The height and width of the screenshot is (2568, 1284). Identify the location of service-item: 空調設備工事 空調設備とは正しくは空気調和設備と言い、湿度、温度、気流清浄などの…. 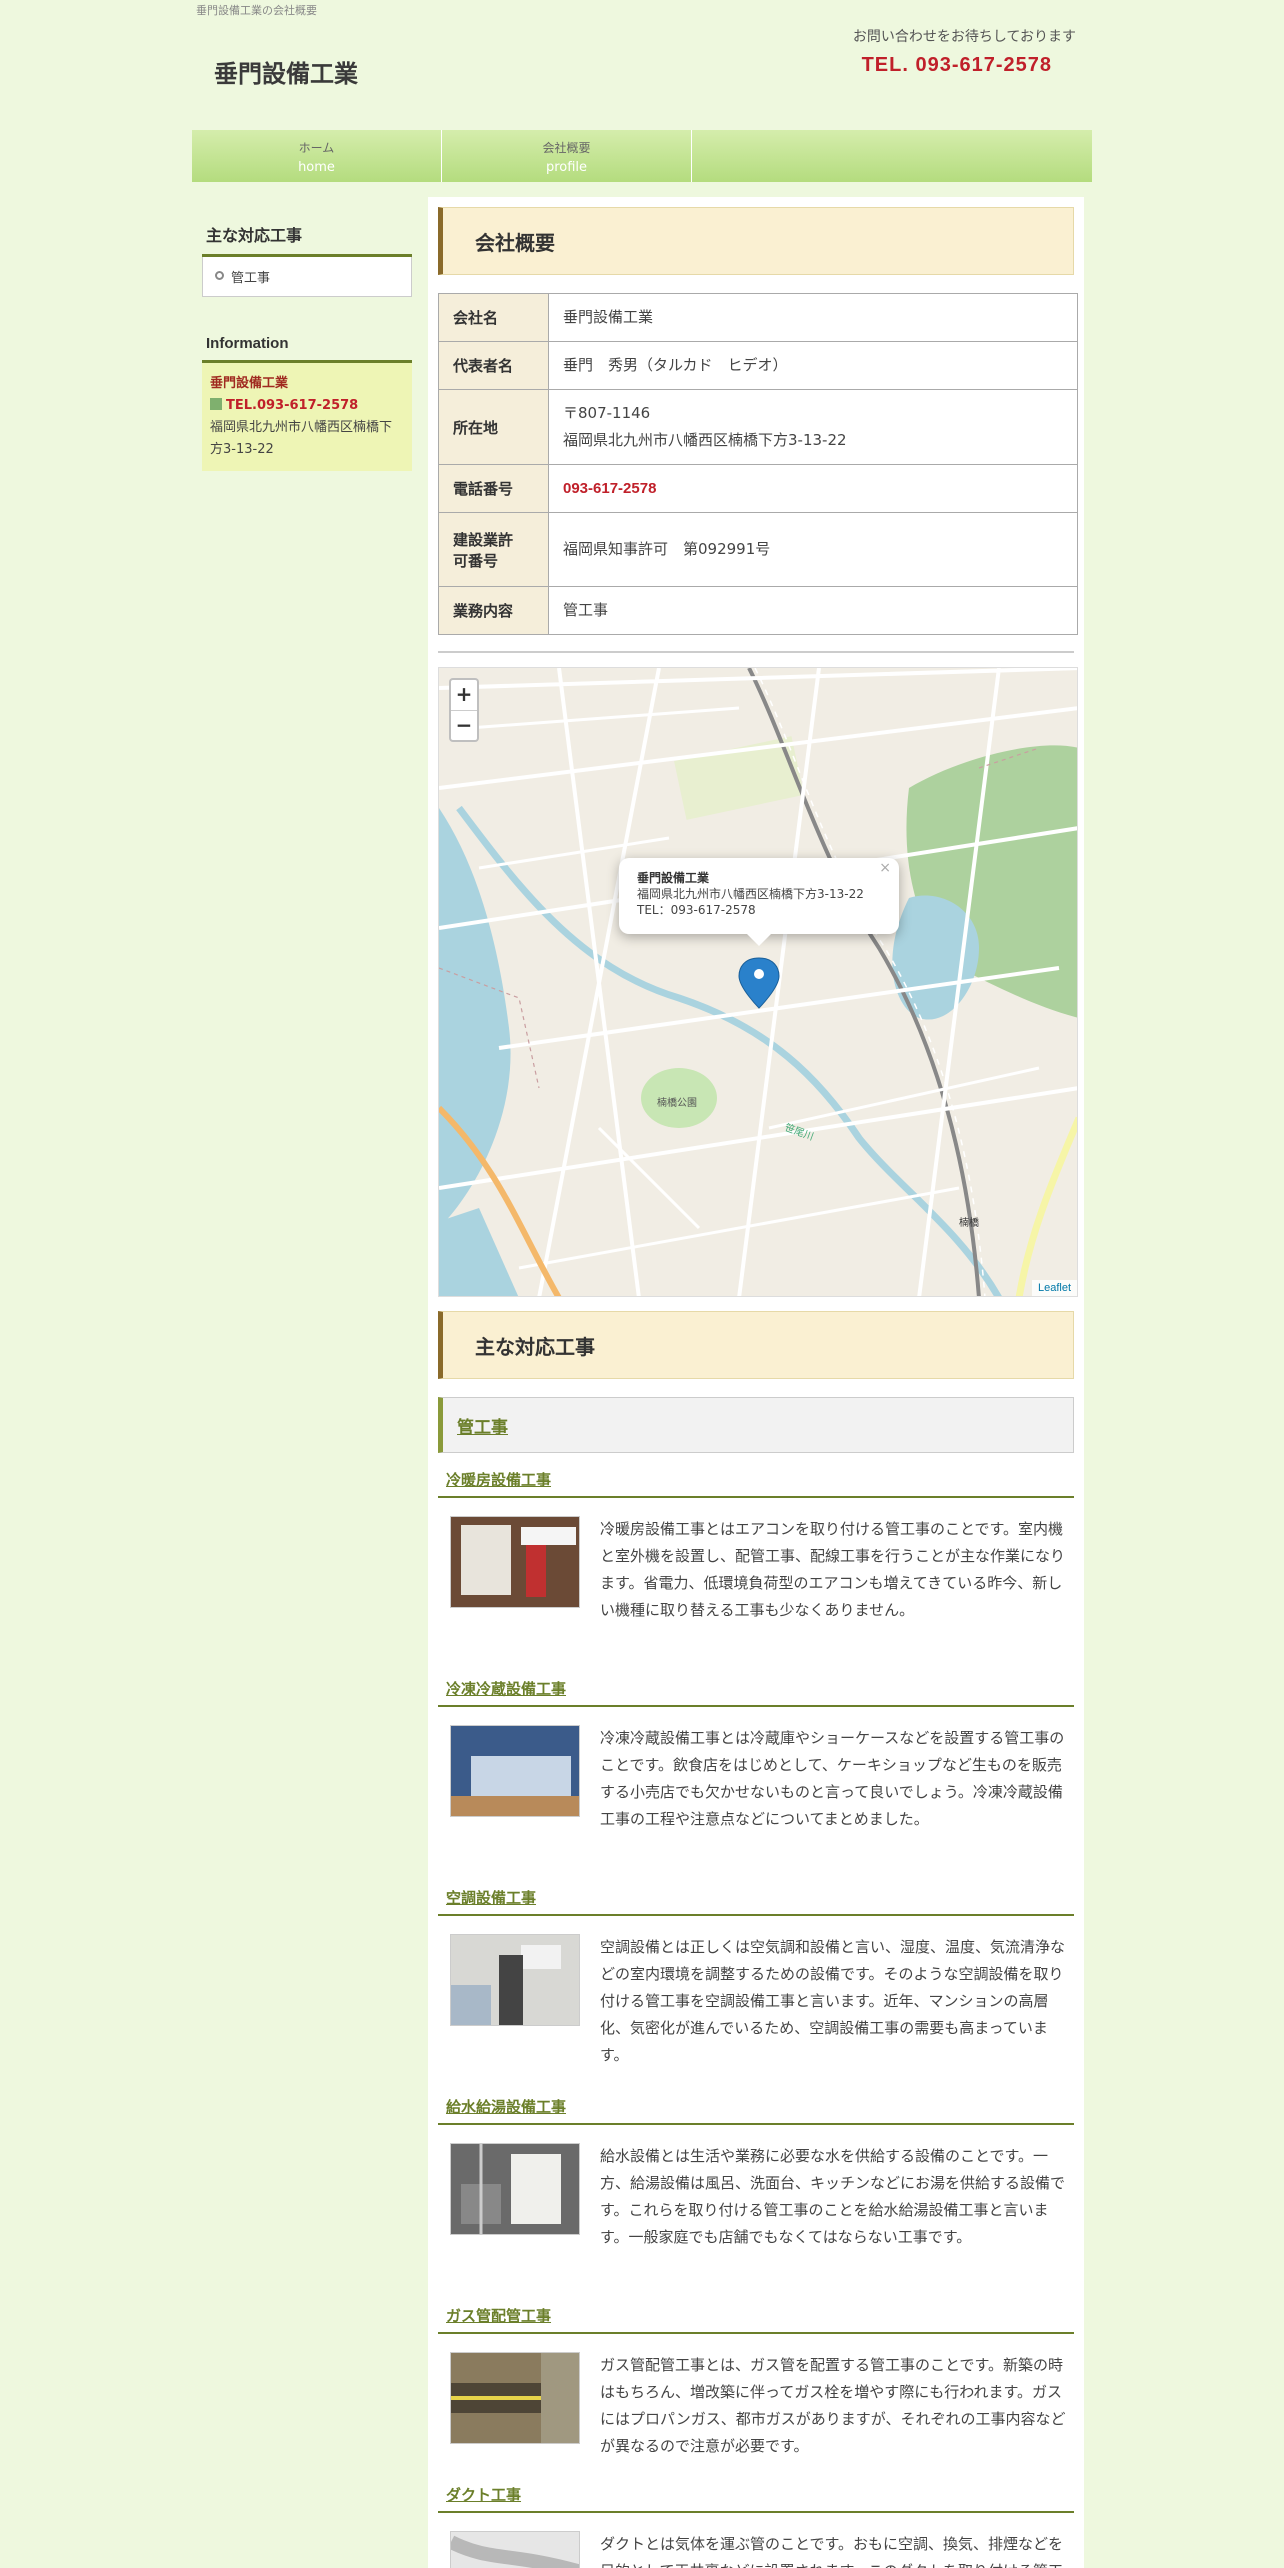
(756, 1991).